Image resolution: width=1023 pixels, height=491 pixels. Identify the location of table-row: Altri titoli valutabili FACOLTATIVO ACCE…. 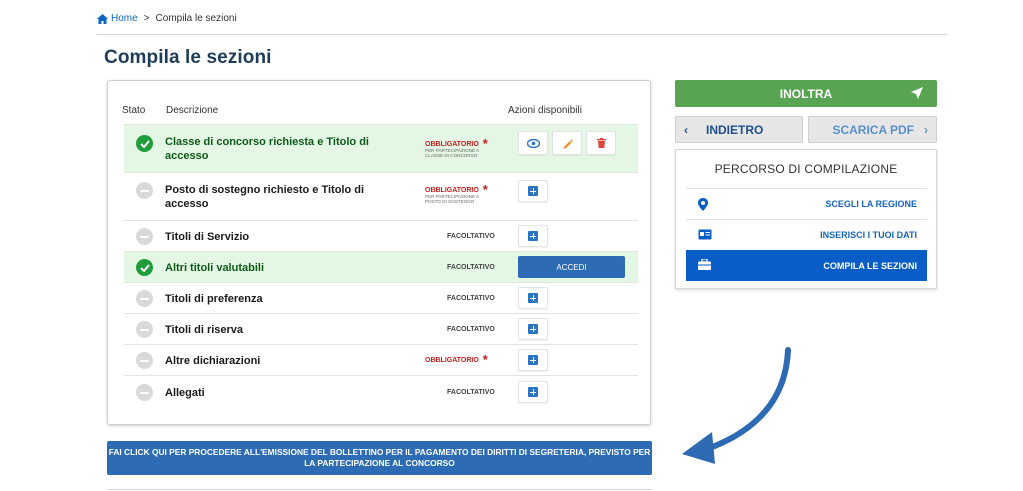
(381, 266).